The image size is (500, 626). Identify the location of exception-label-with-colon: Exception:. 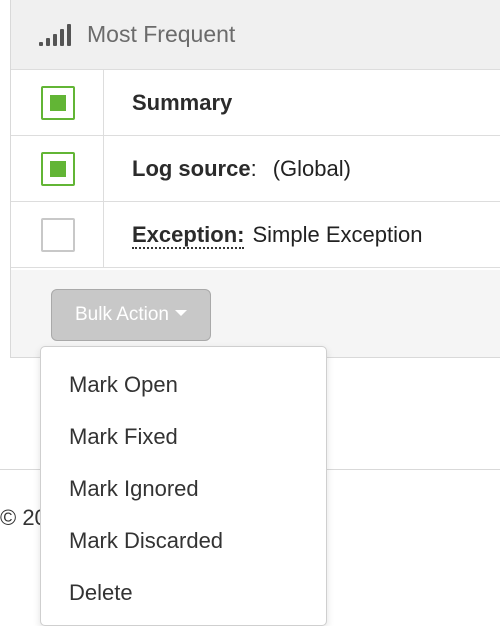
(188, 235).